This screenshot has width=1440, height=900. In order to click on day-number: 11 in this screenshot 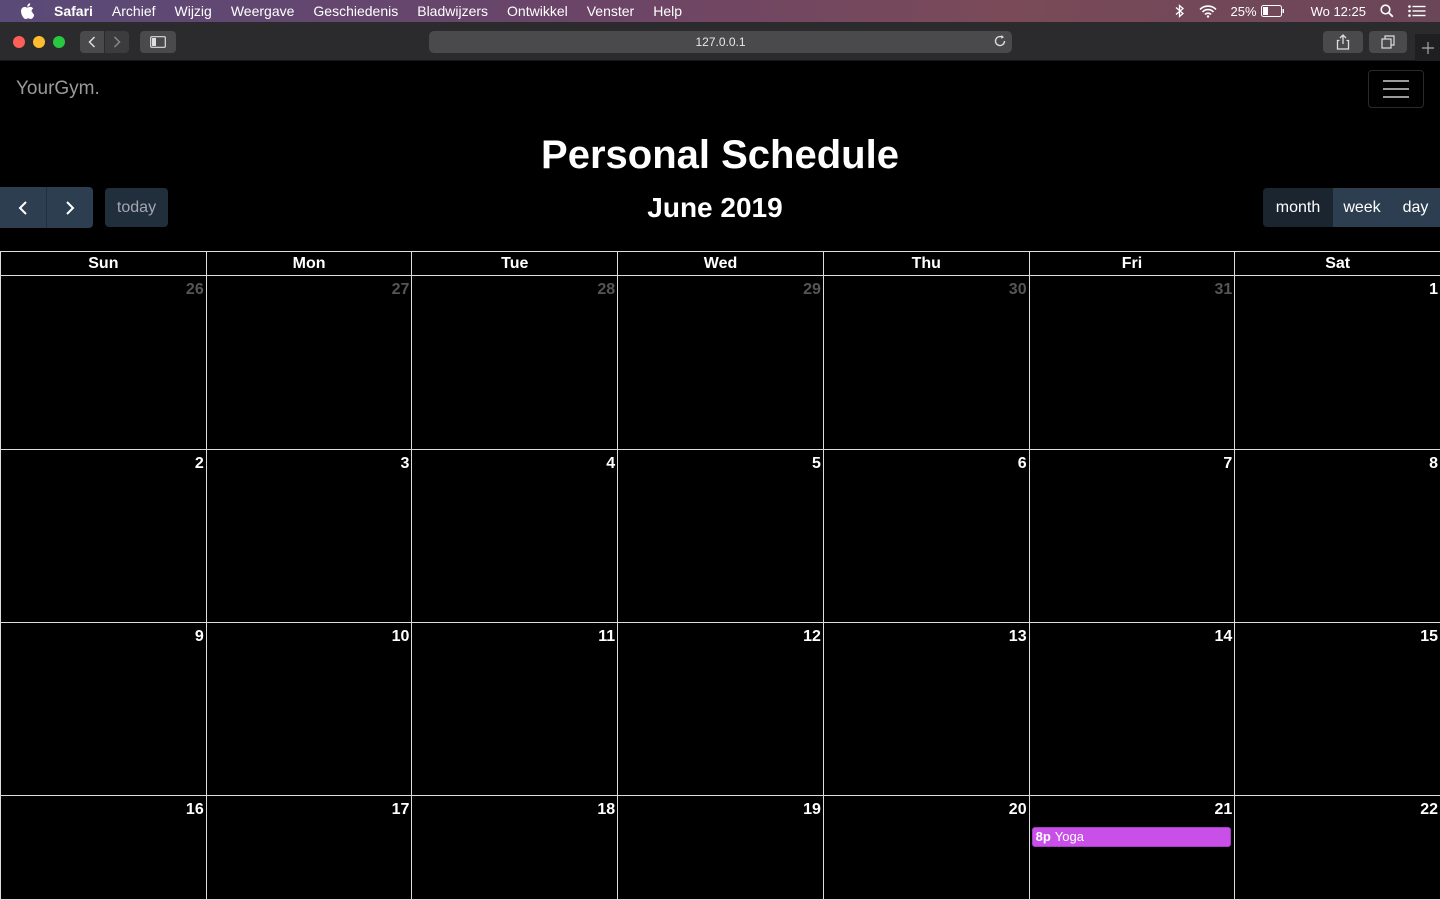, I will do `click(606, 637)`.